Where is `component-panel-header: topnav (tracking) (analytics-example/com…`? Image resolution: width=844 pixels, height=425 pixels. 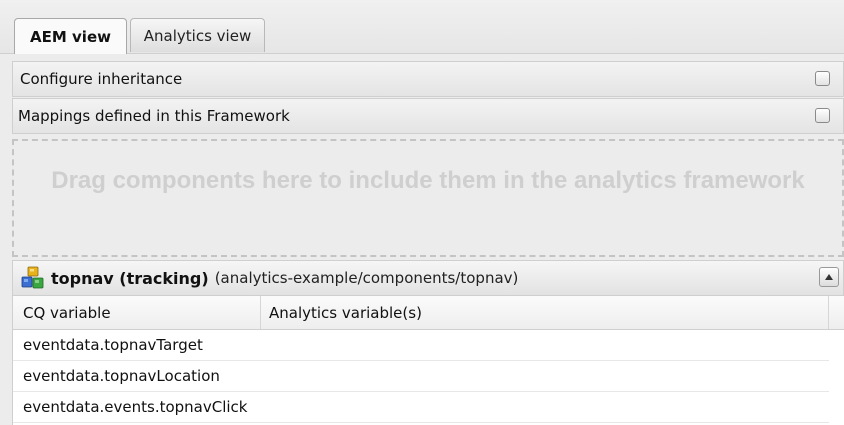 component-panel-header: topnav (tracking) (analytics-example/com… is located at coordinates (428, 278).